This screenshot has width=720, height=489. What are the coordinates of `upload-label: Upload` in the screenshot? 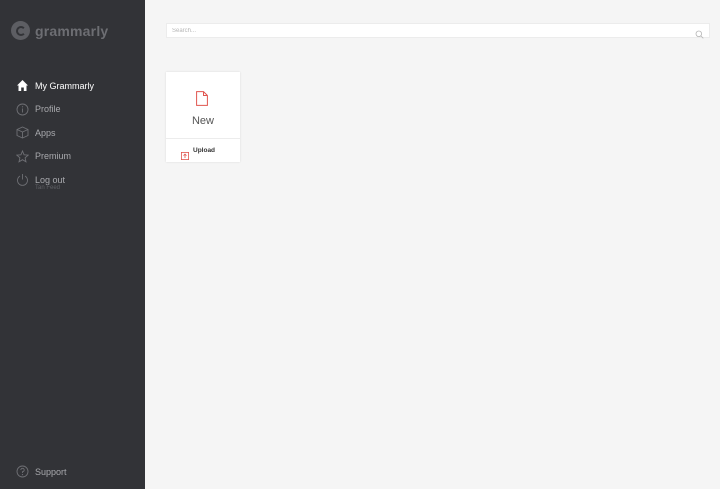 It's located at (204, 150).